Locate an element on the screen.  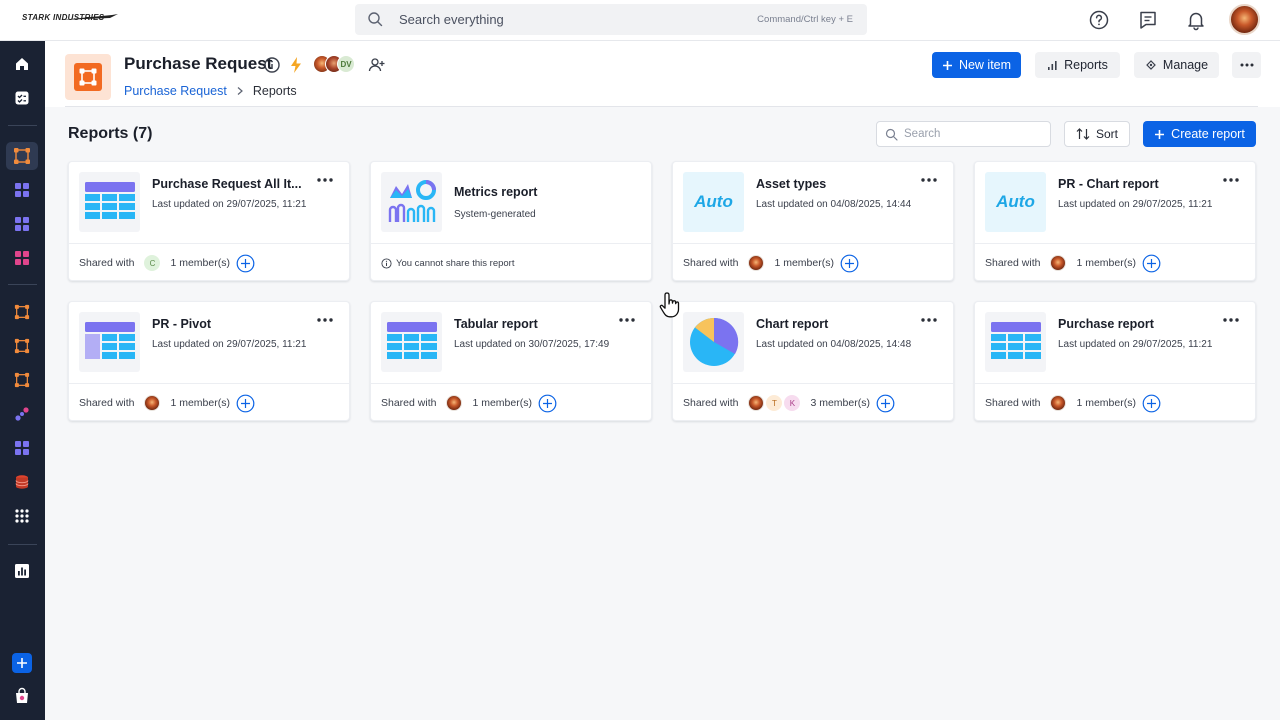
sort-button: Sort is located at coordinates (1097, 134).